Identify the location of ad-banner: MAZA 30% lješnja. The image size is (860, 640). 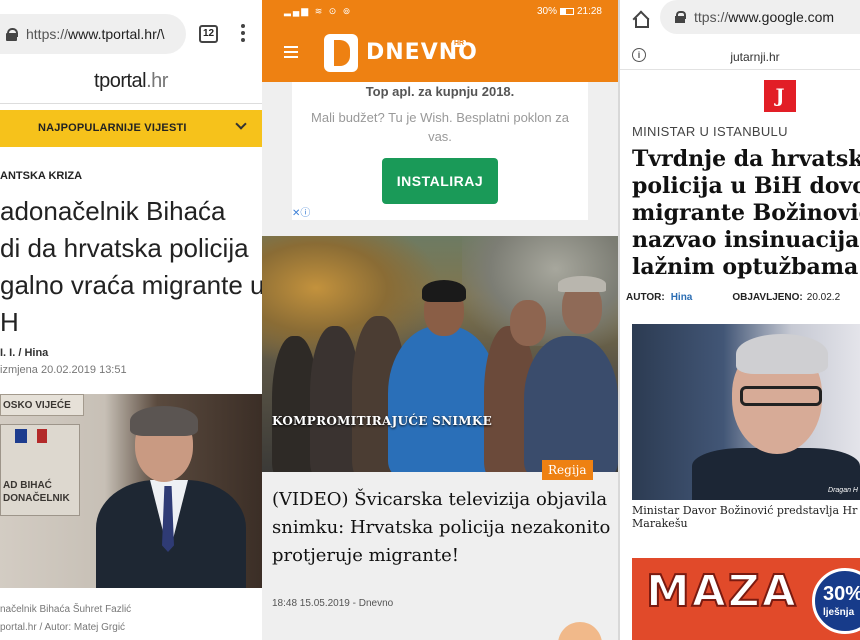
(746, 599).